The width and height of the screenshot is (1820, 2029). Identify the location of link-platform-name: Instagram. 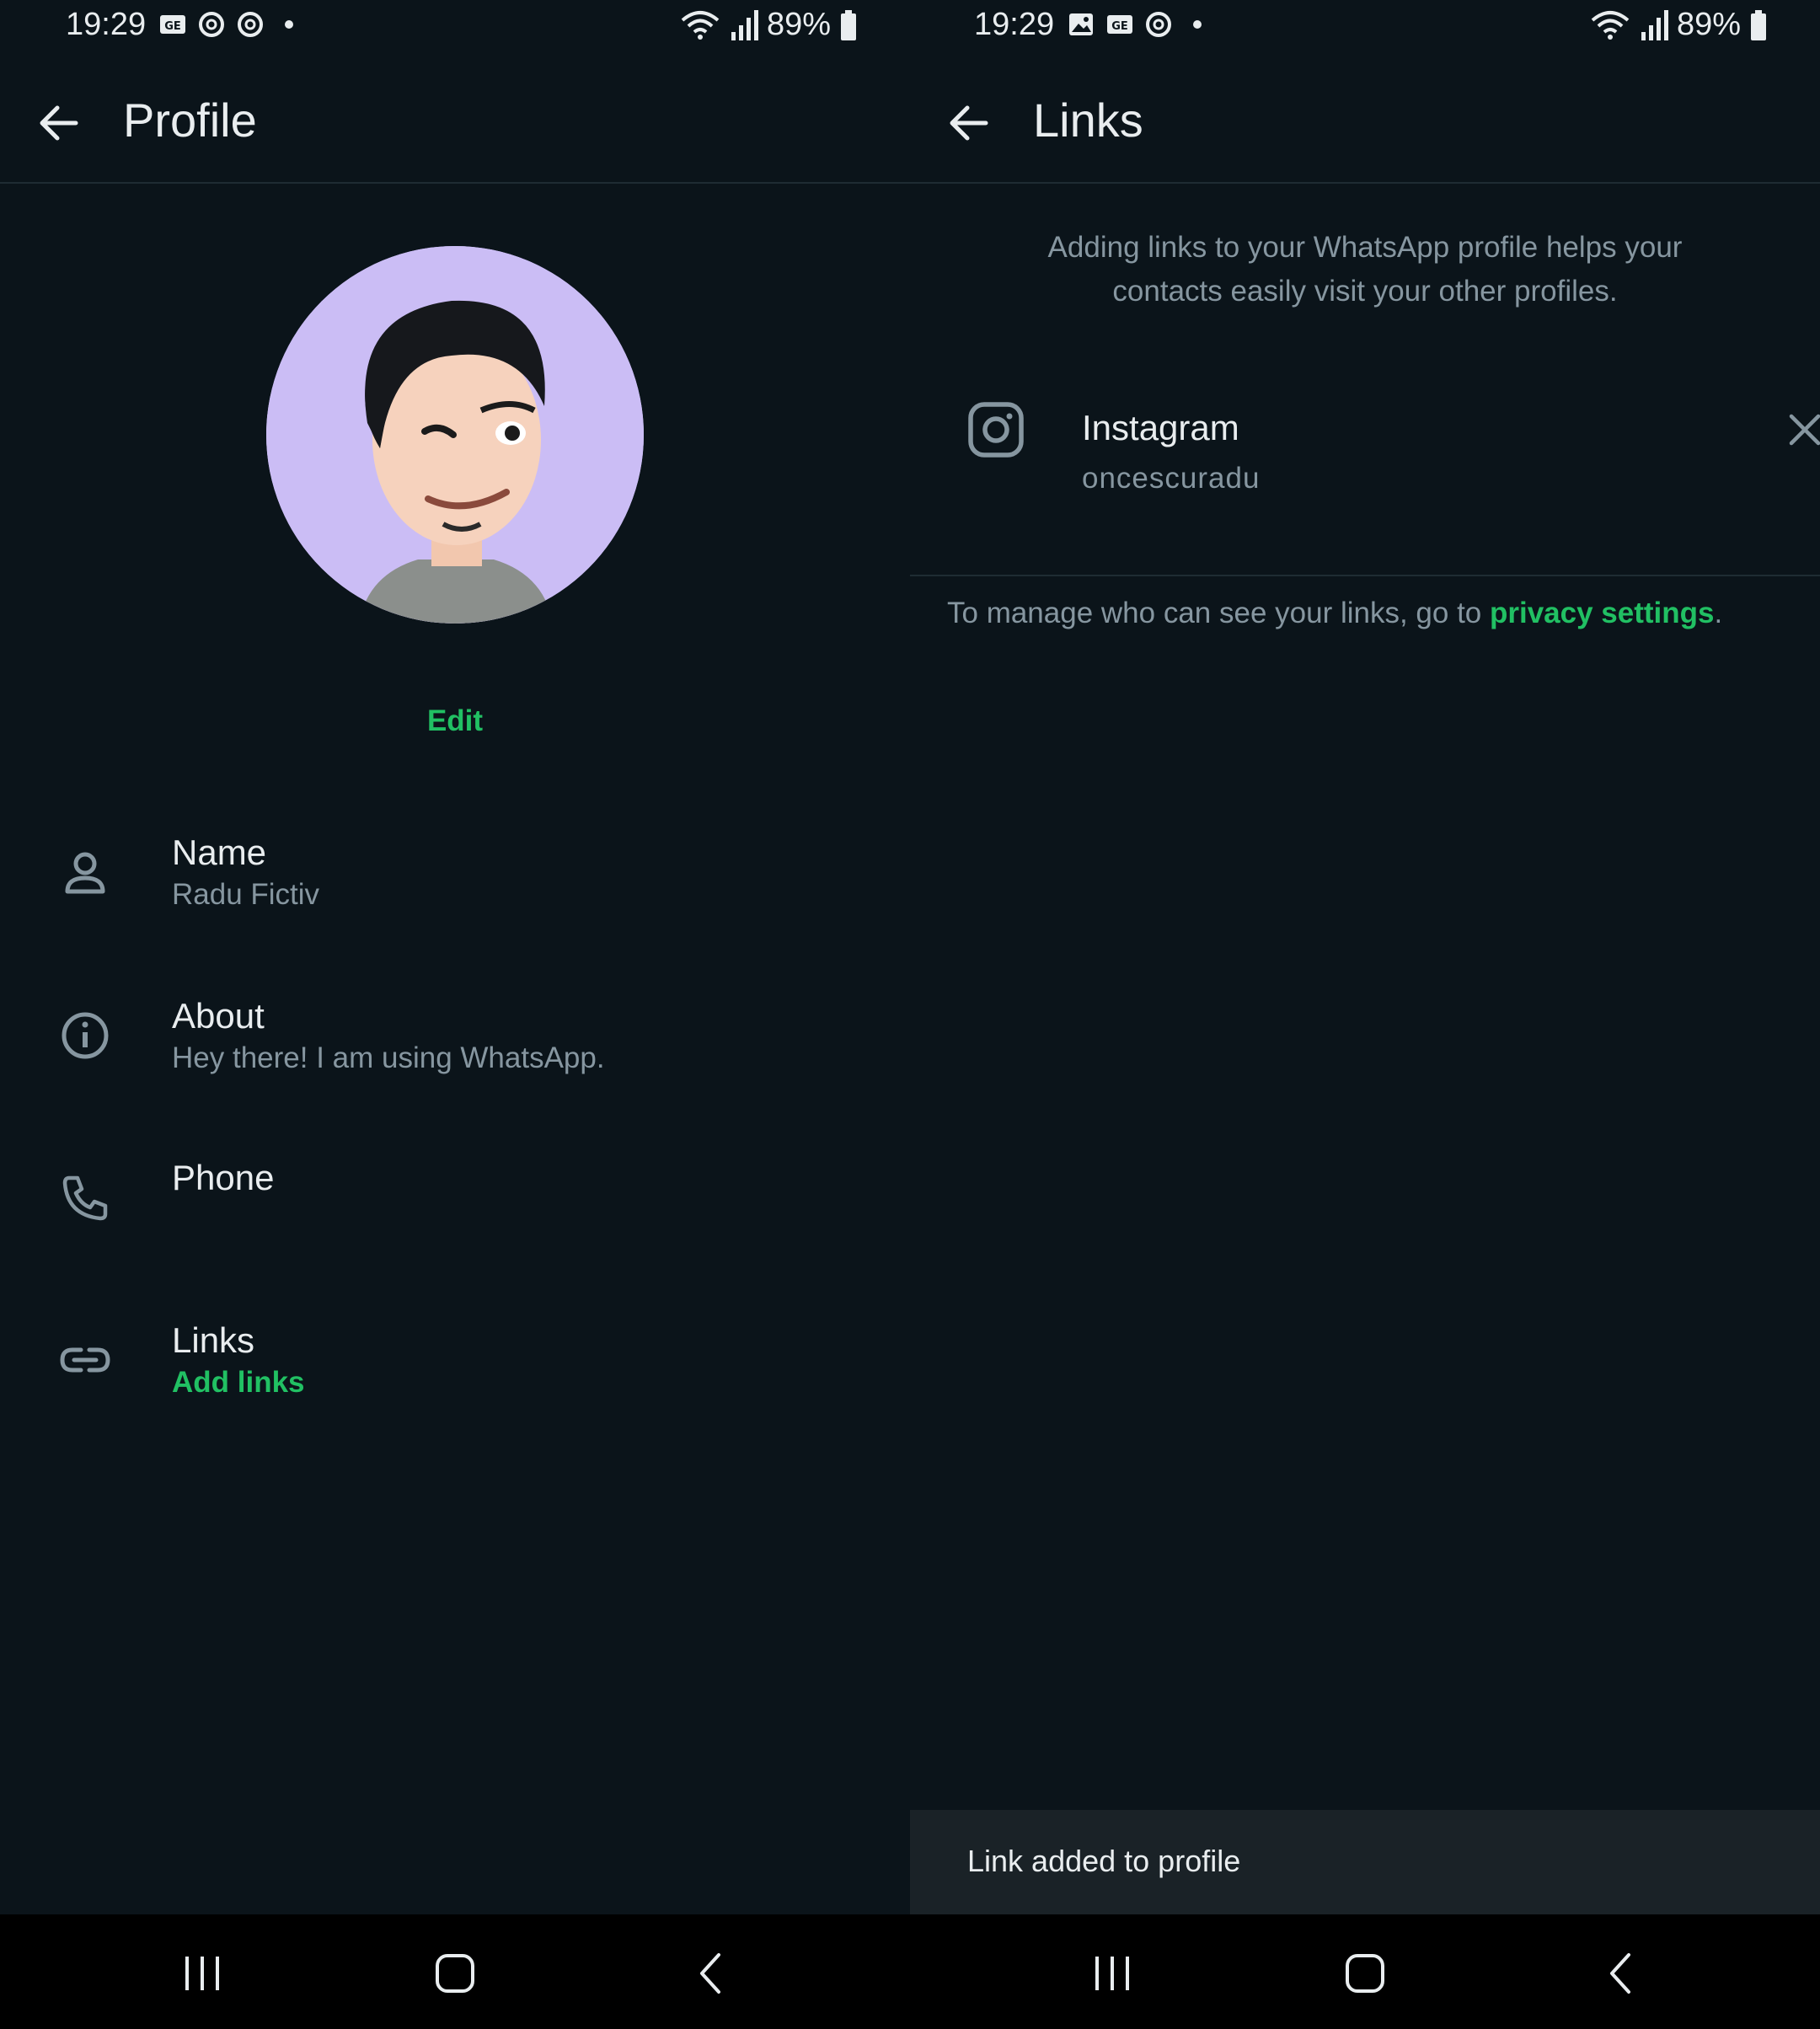
(1160, 428).